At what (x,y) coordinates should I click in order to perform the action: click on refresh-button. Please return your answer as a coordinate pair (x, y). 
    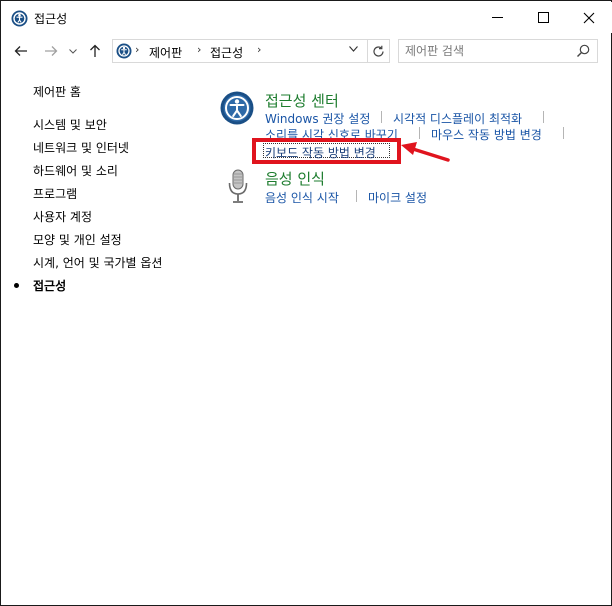
    Looking at the image, I should click on (378, 51).